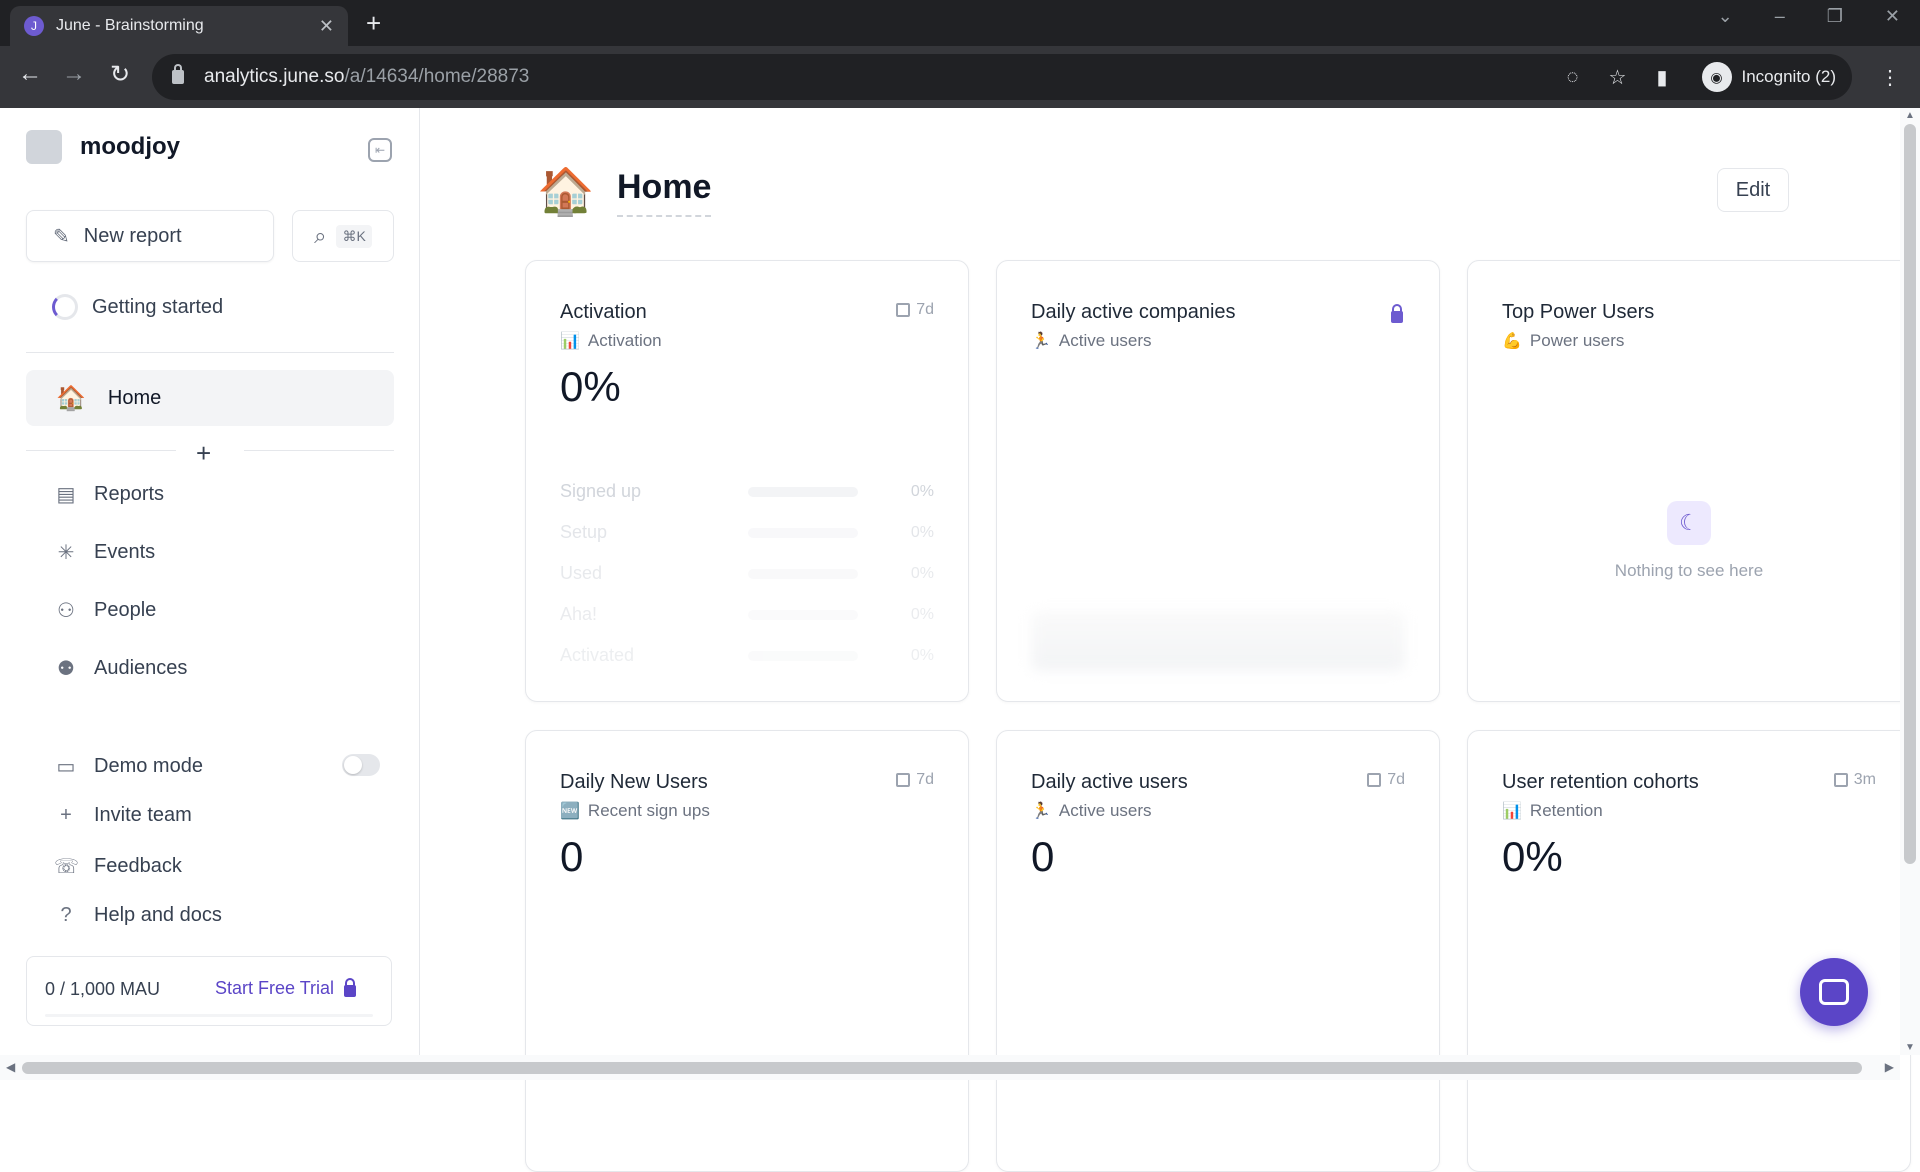 Image resolution: width=1920 pixels, height=1172 pixels. What do you see at coordinates (275, 988) in the screenshot?
I see `start-trial-label: Start Free Trial` at bounding box center [275, 988].